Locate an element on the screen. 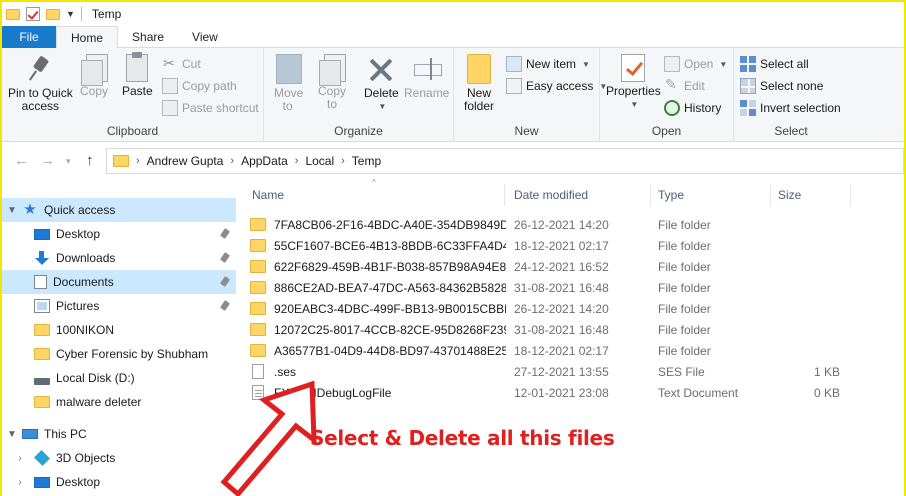 Image resolution: width=906 pixels, height=496 pixels. open-icon is located at coordinates (672, 64).